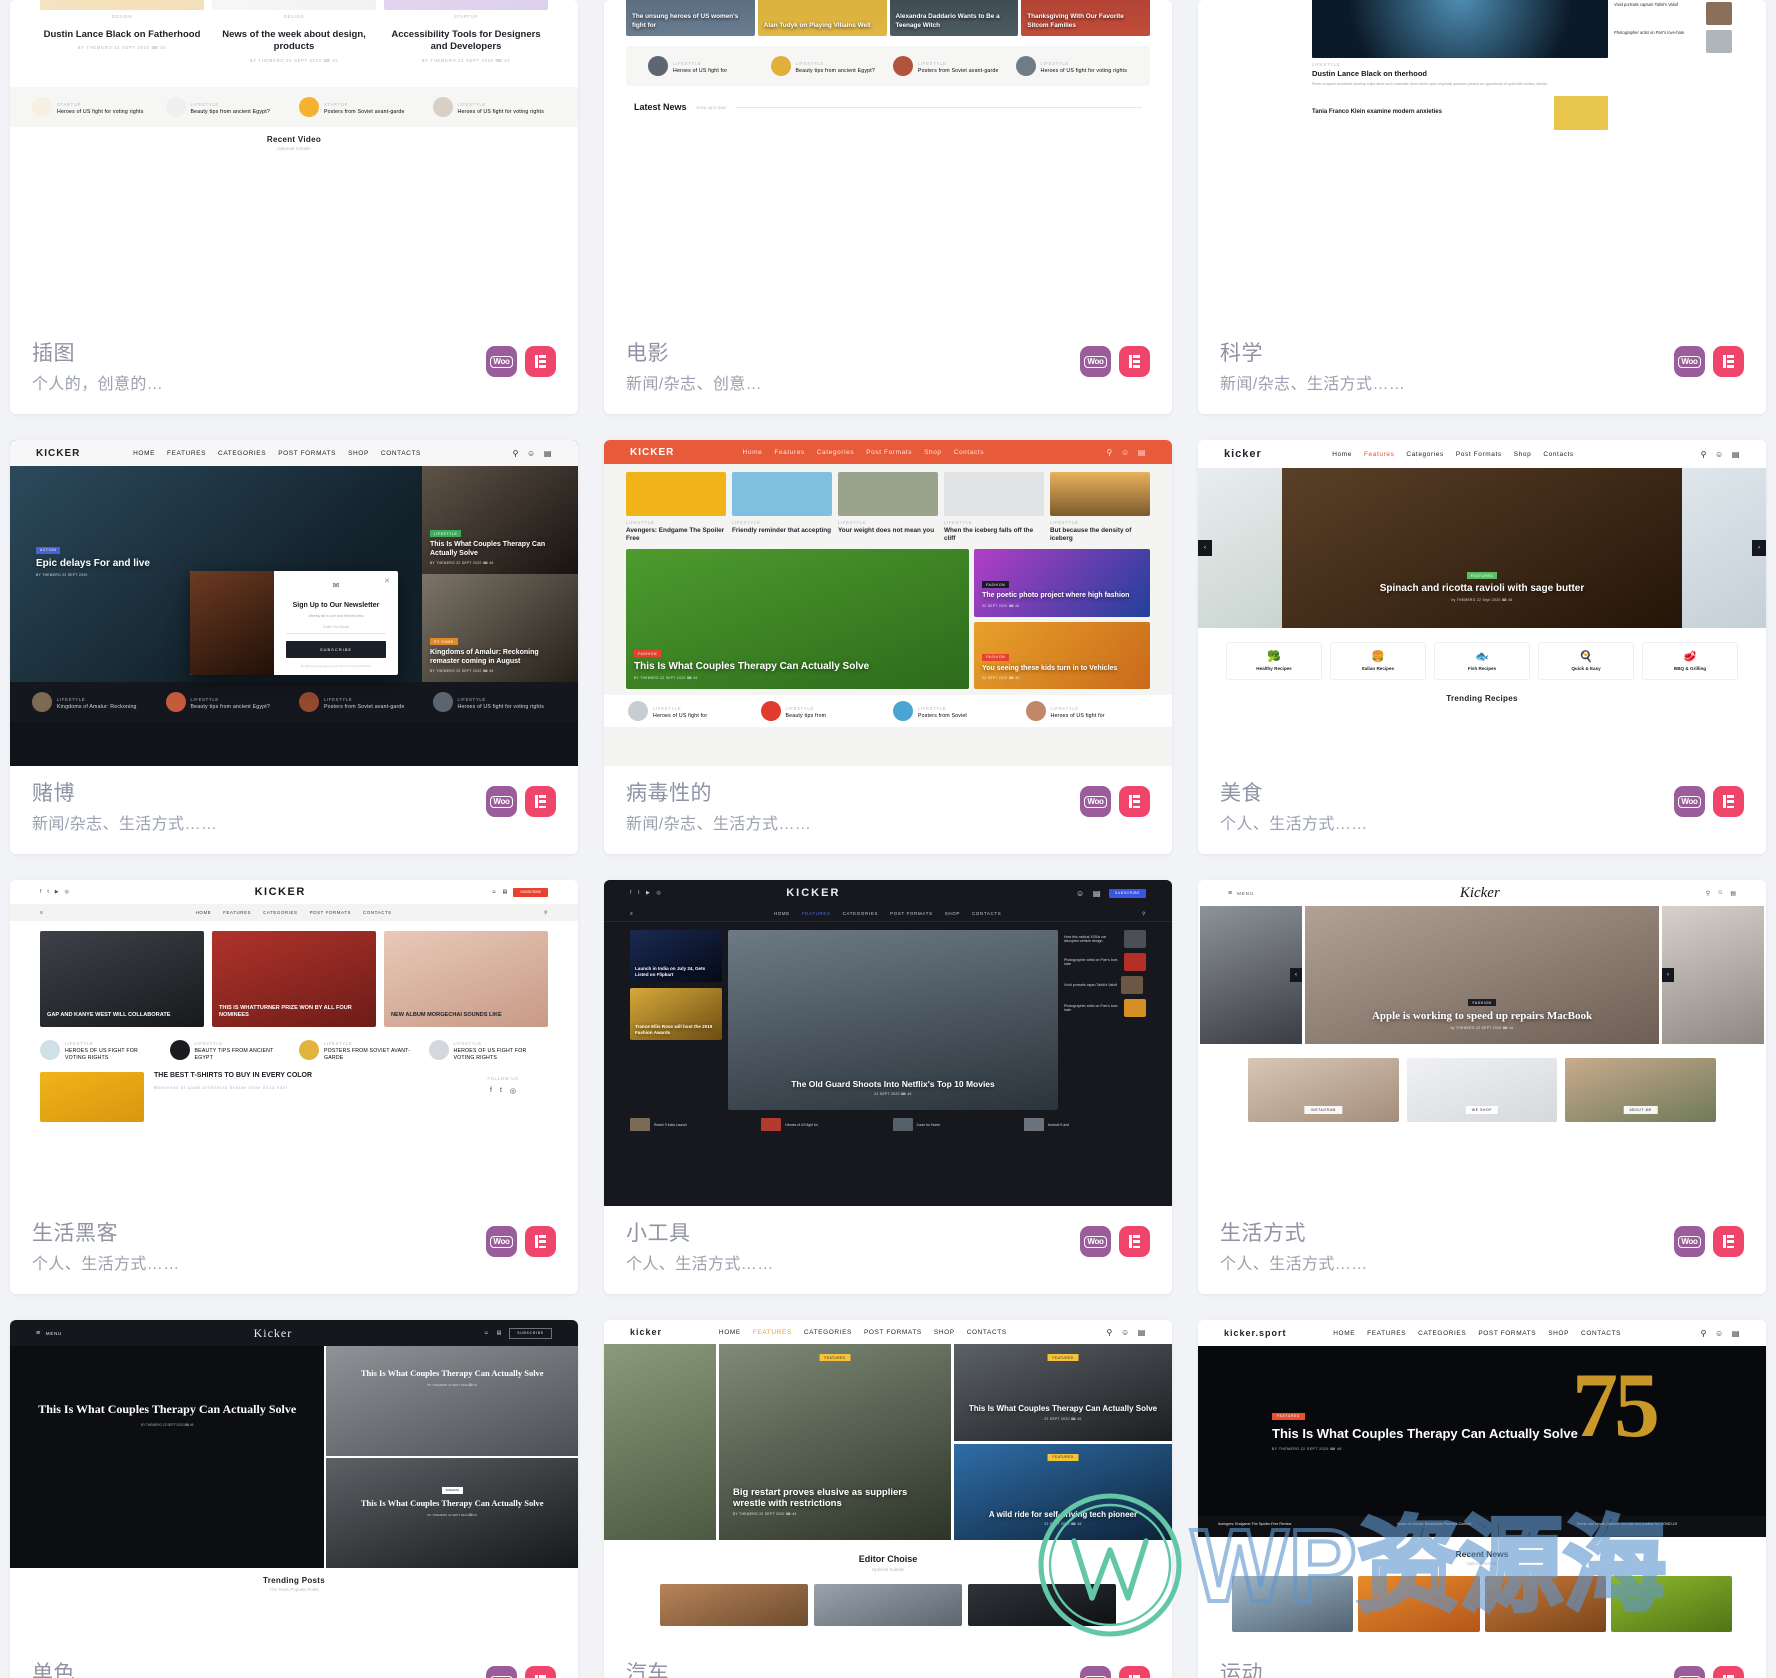 The width and height of the screenshot is (1776, 1678). I want to click on facebook-icon: f, so click(40, 892).